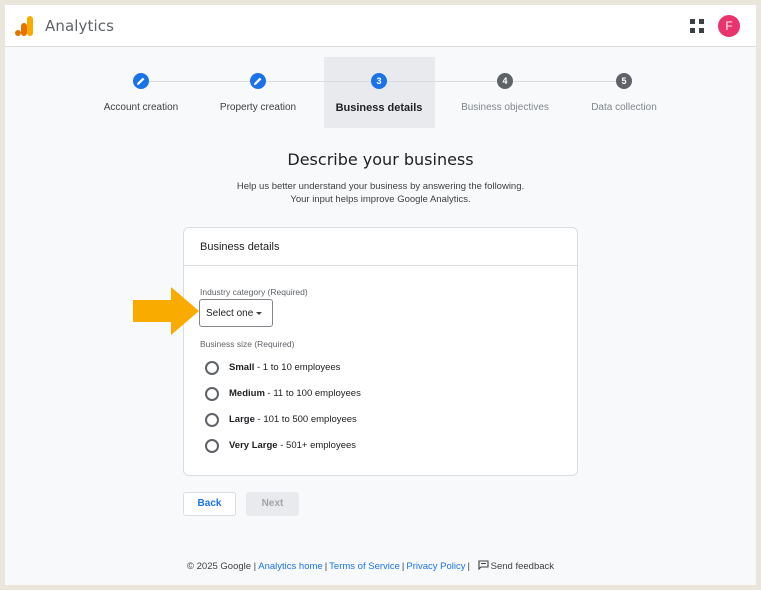  What do you see at coordinates (258, 107) in the screenshot?
I see `step-2-label: Property creation` at bounding box center [258, 107].